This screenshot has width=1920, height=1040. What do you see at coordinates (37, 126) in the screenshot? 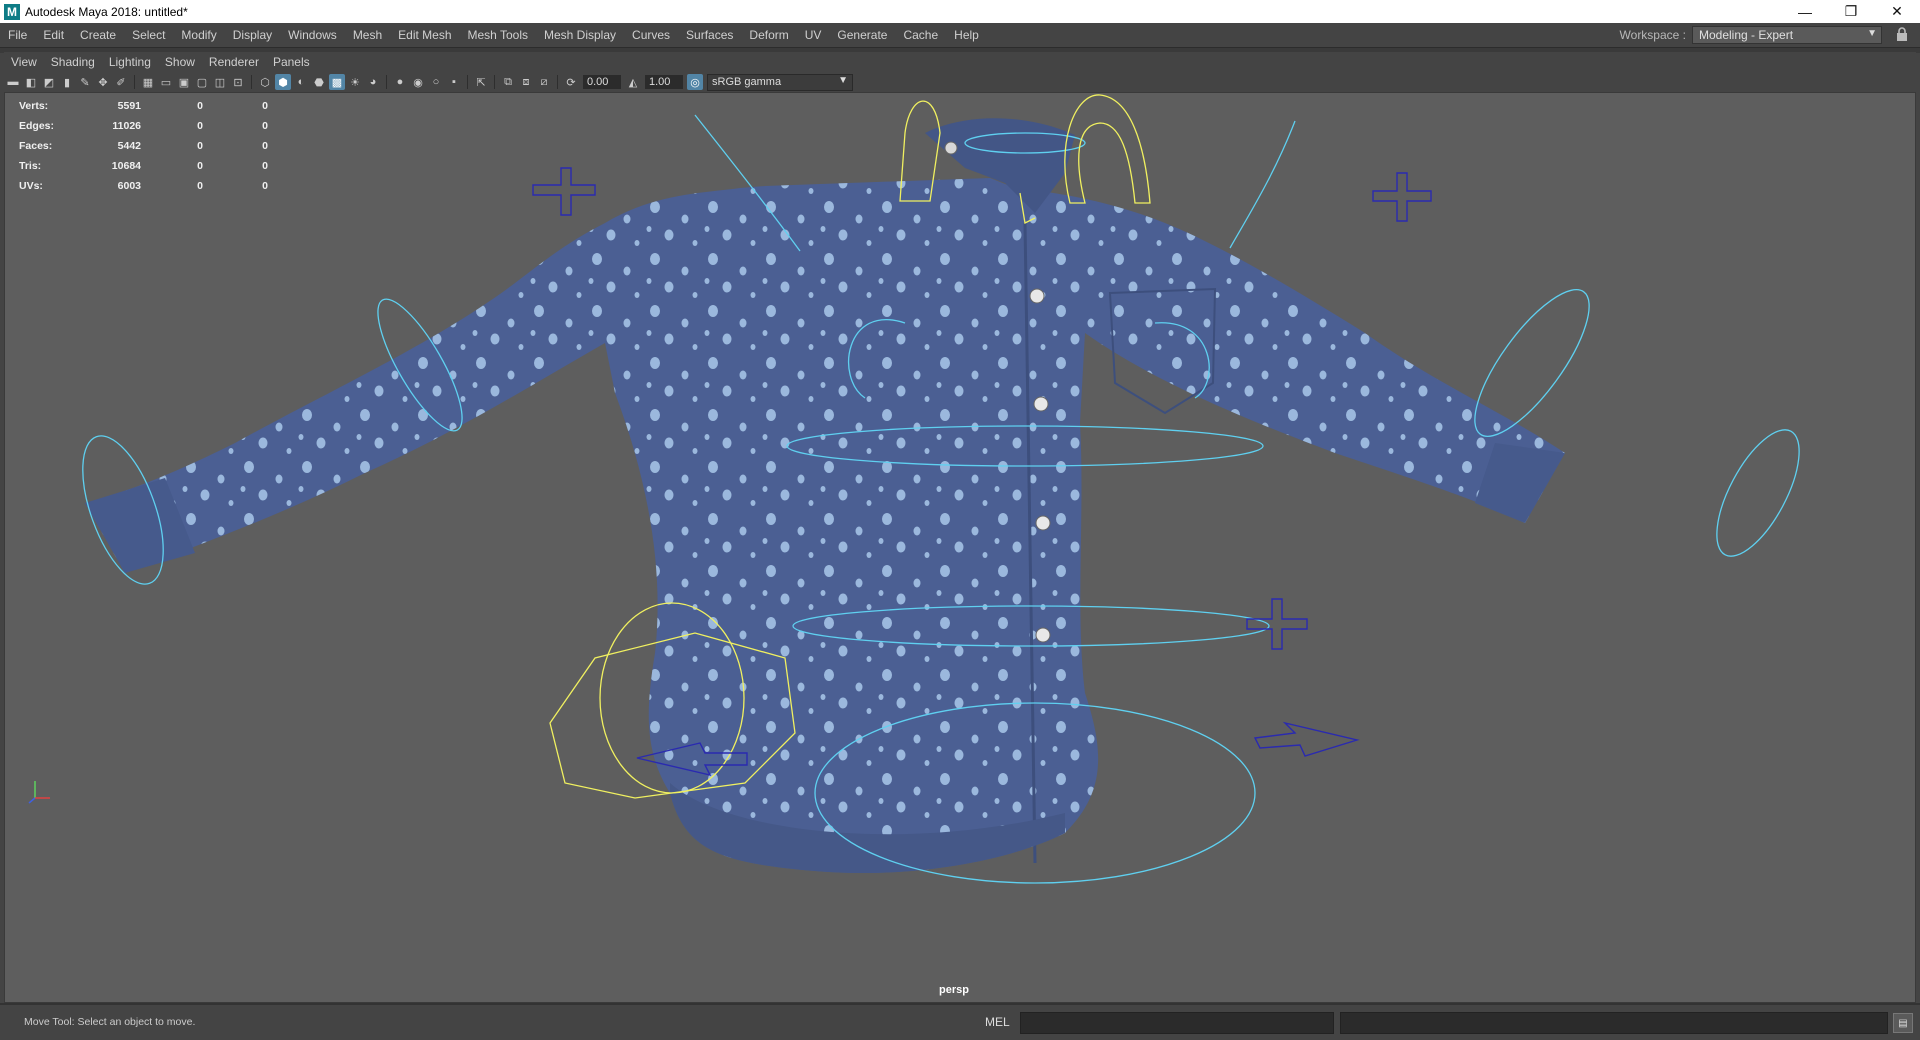
I see `hud-label: Edges:` at bounding box center [37, 126].